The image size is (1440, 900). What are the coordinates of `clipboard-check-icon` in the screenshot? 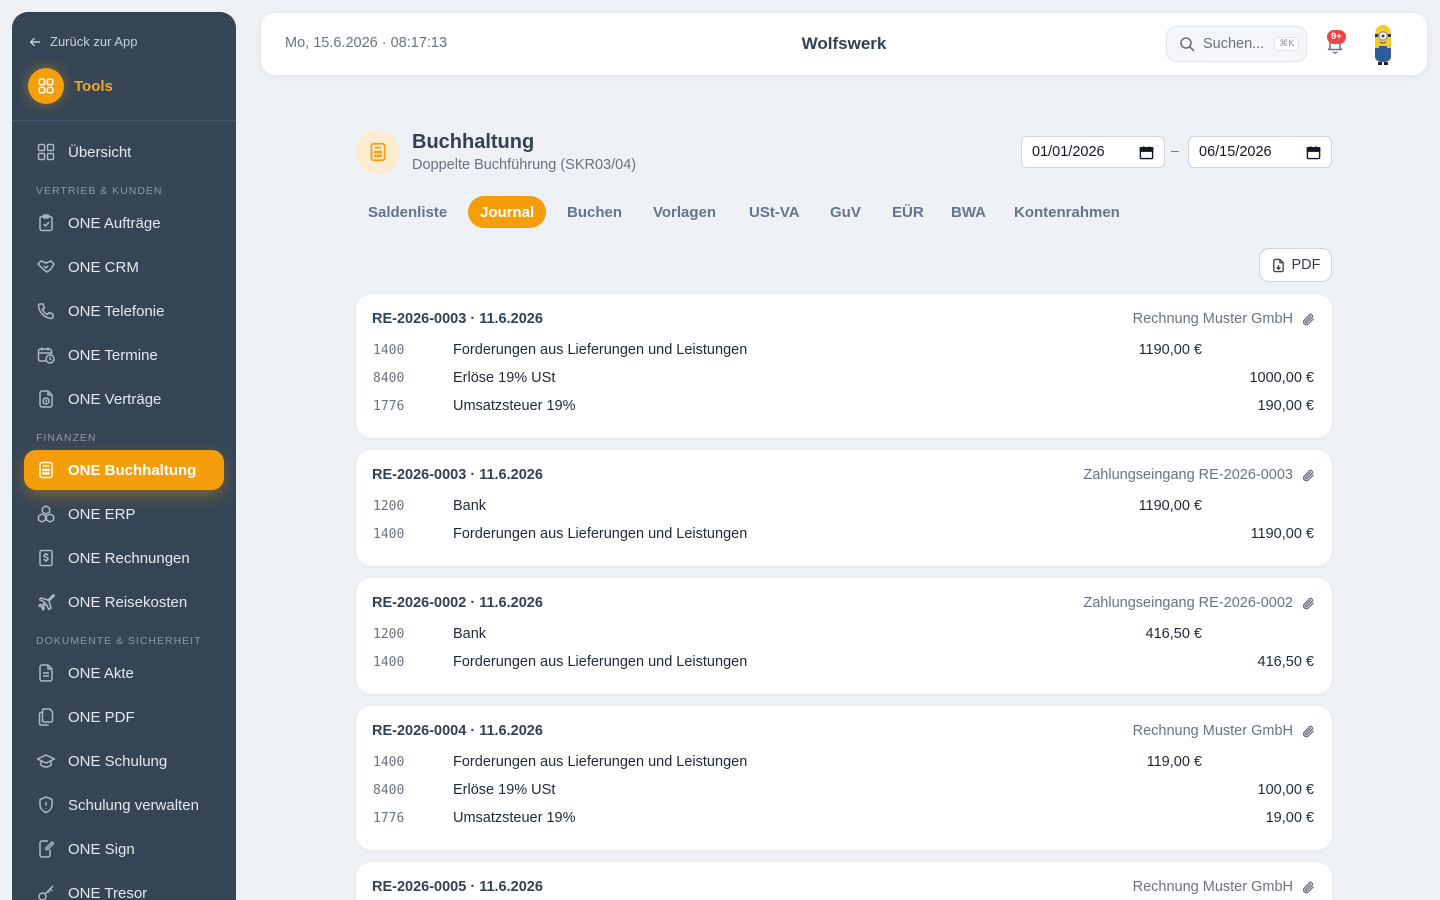 It's located at (46, 223).